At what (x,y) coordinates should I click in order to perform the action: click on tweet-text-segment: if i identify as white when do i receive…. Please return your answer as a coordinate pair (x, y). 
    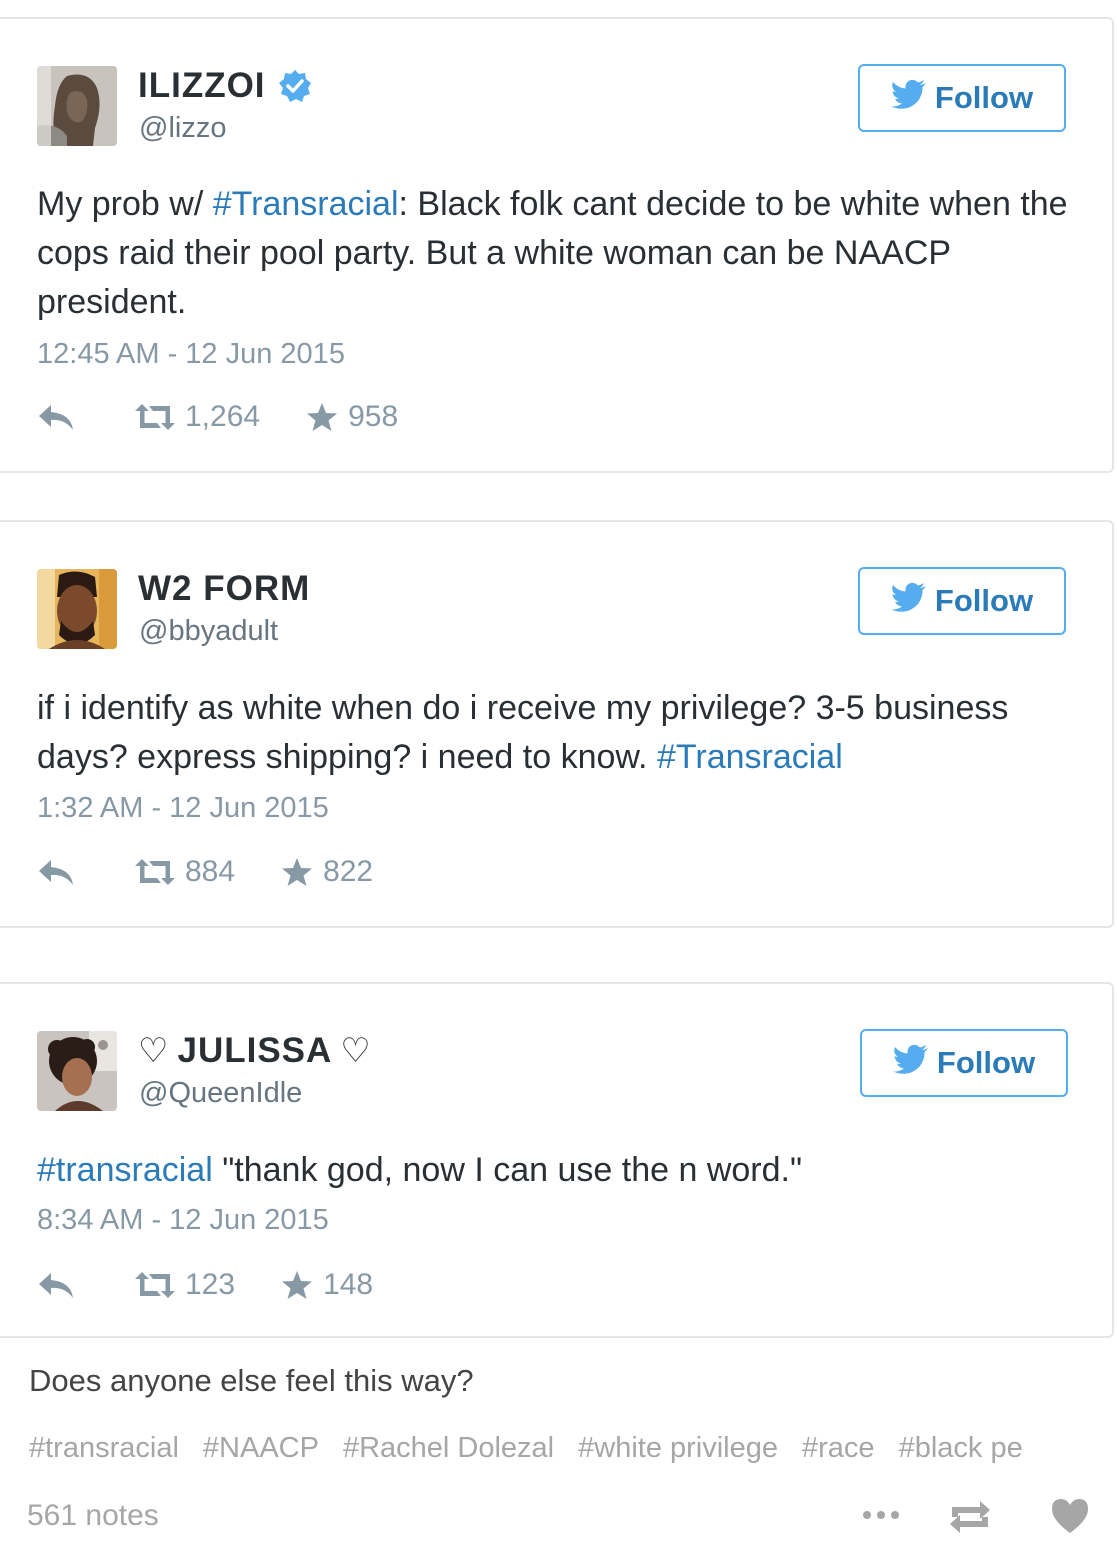
    Looking at the image, I should click on (523, 732).